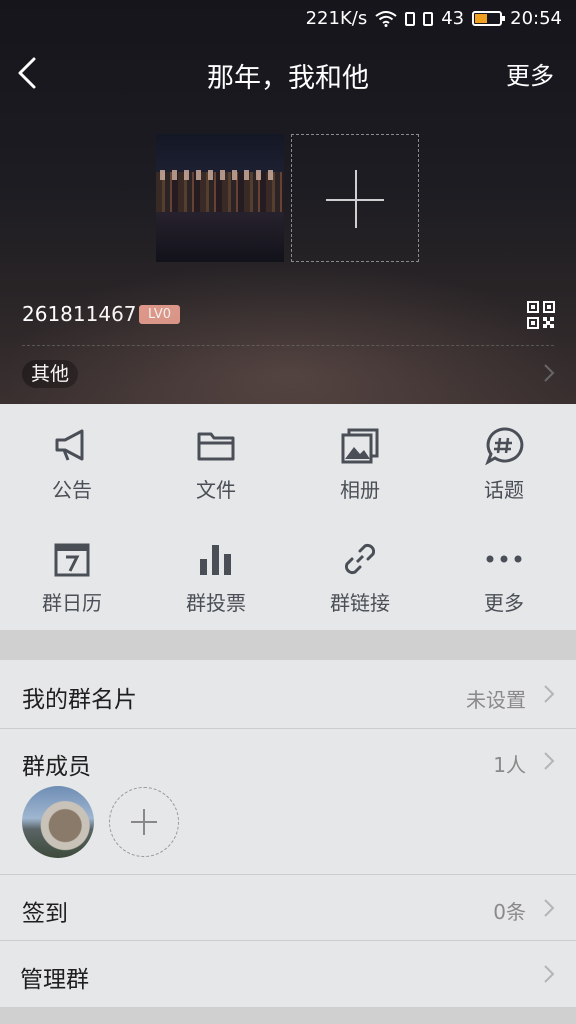 This screenshot has width=576, height=1024. What do you see at coordinates (72, 603) in the screenshot?
I see `feature-label: 群日历` at bounding box center [72, 603].